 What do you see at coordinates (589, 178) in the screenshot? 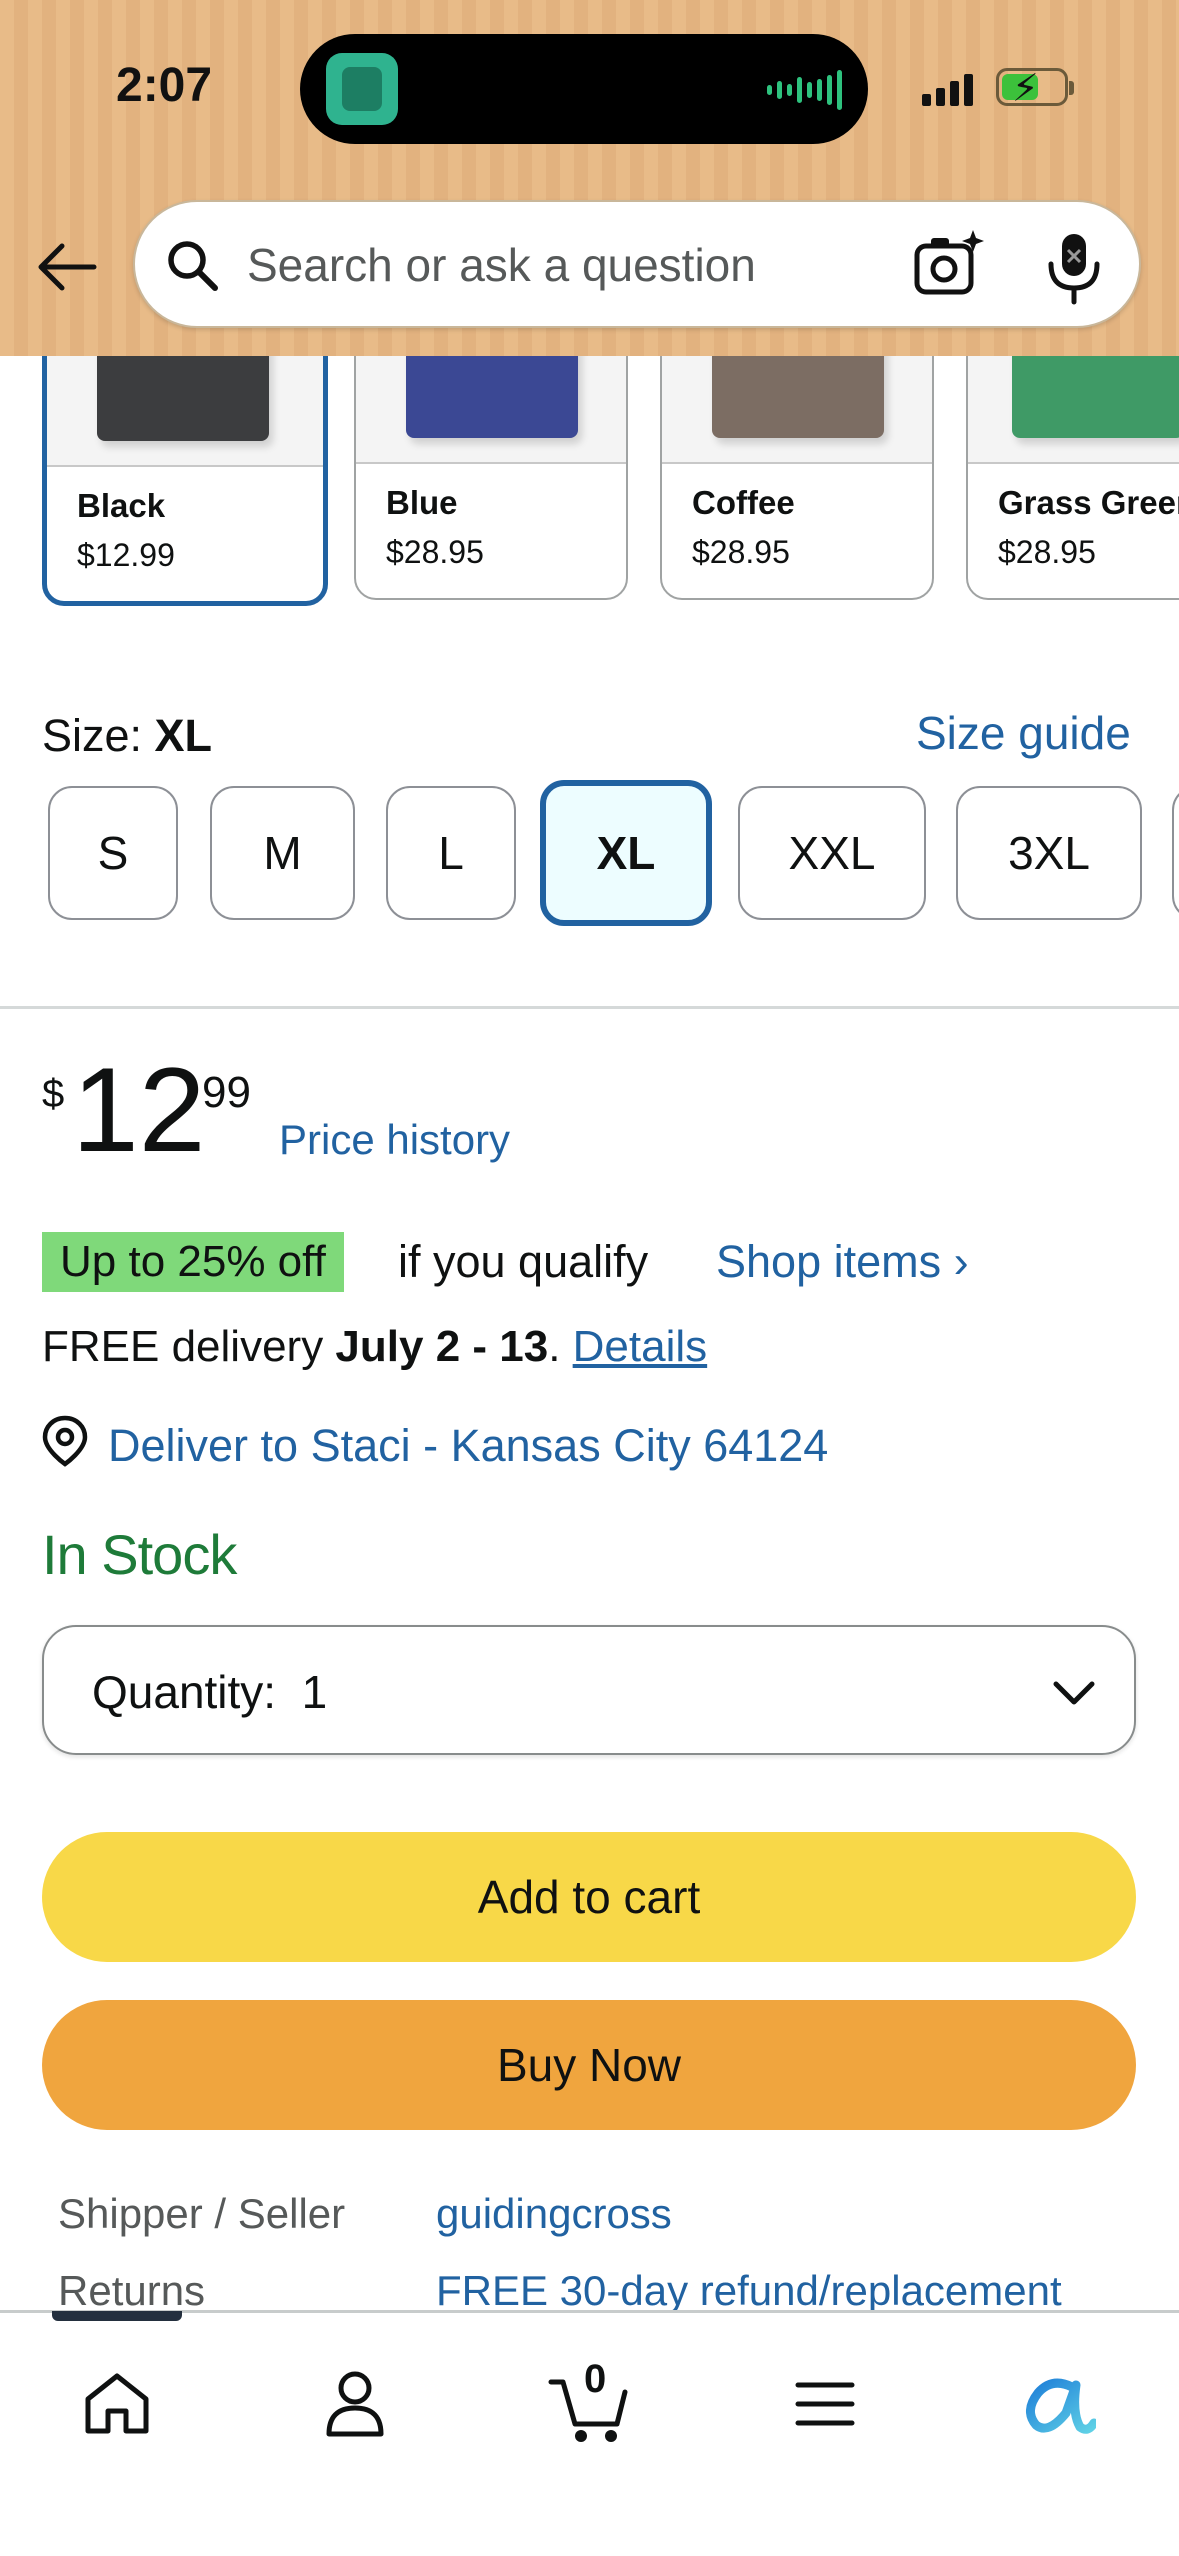
I see `top-header: 2:07 ⚡` at bounding box center [589, 178].